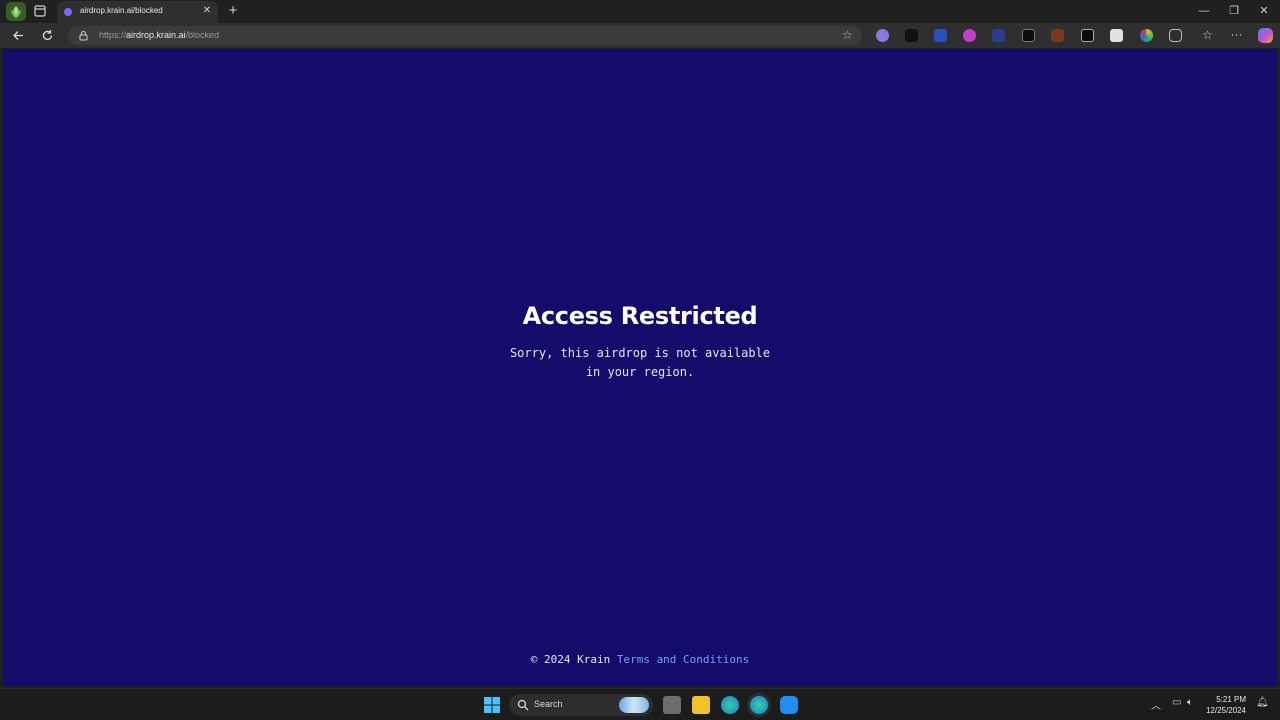  I want to click on start-windows-icon, so click(492, 705).